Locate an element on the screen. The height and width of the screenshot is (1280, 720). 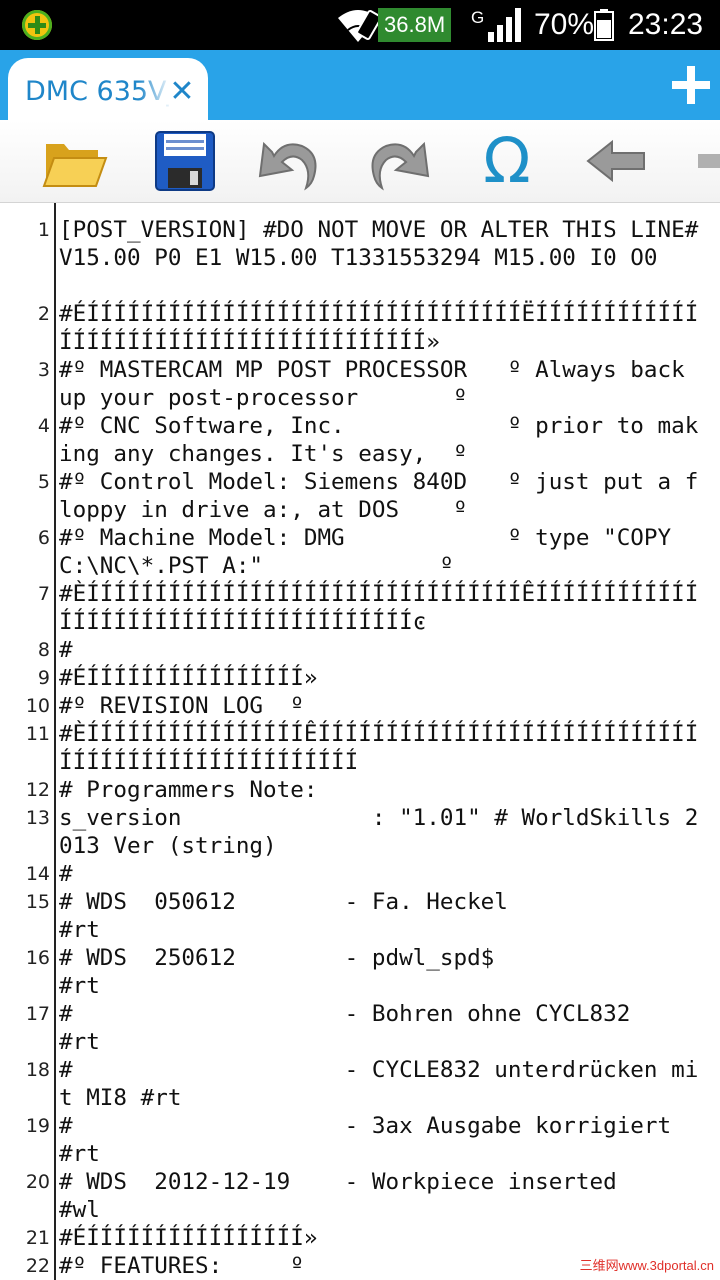
omega-icon: Ω is located at coordinates (507, 161).